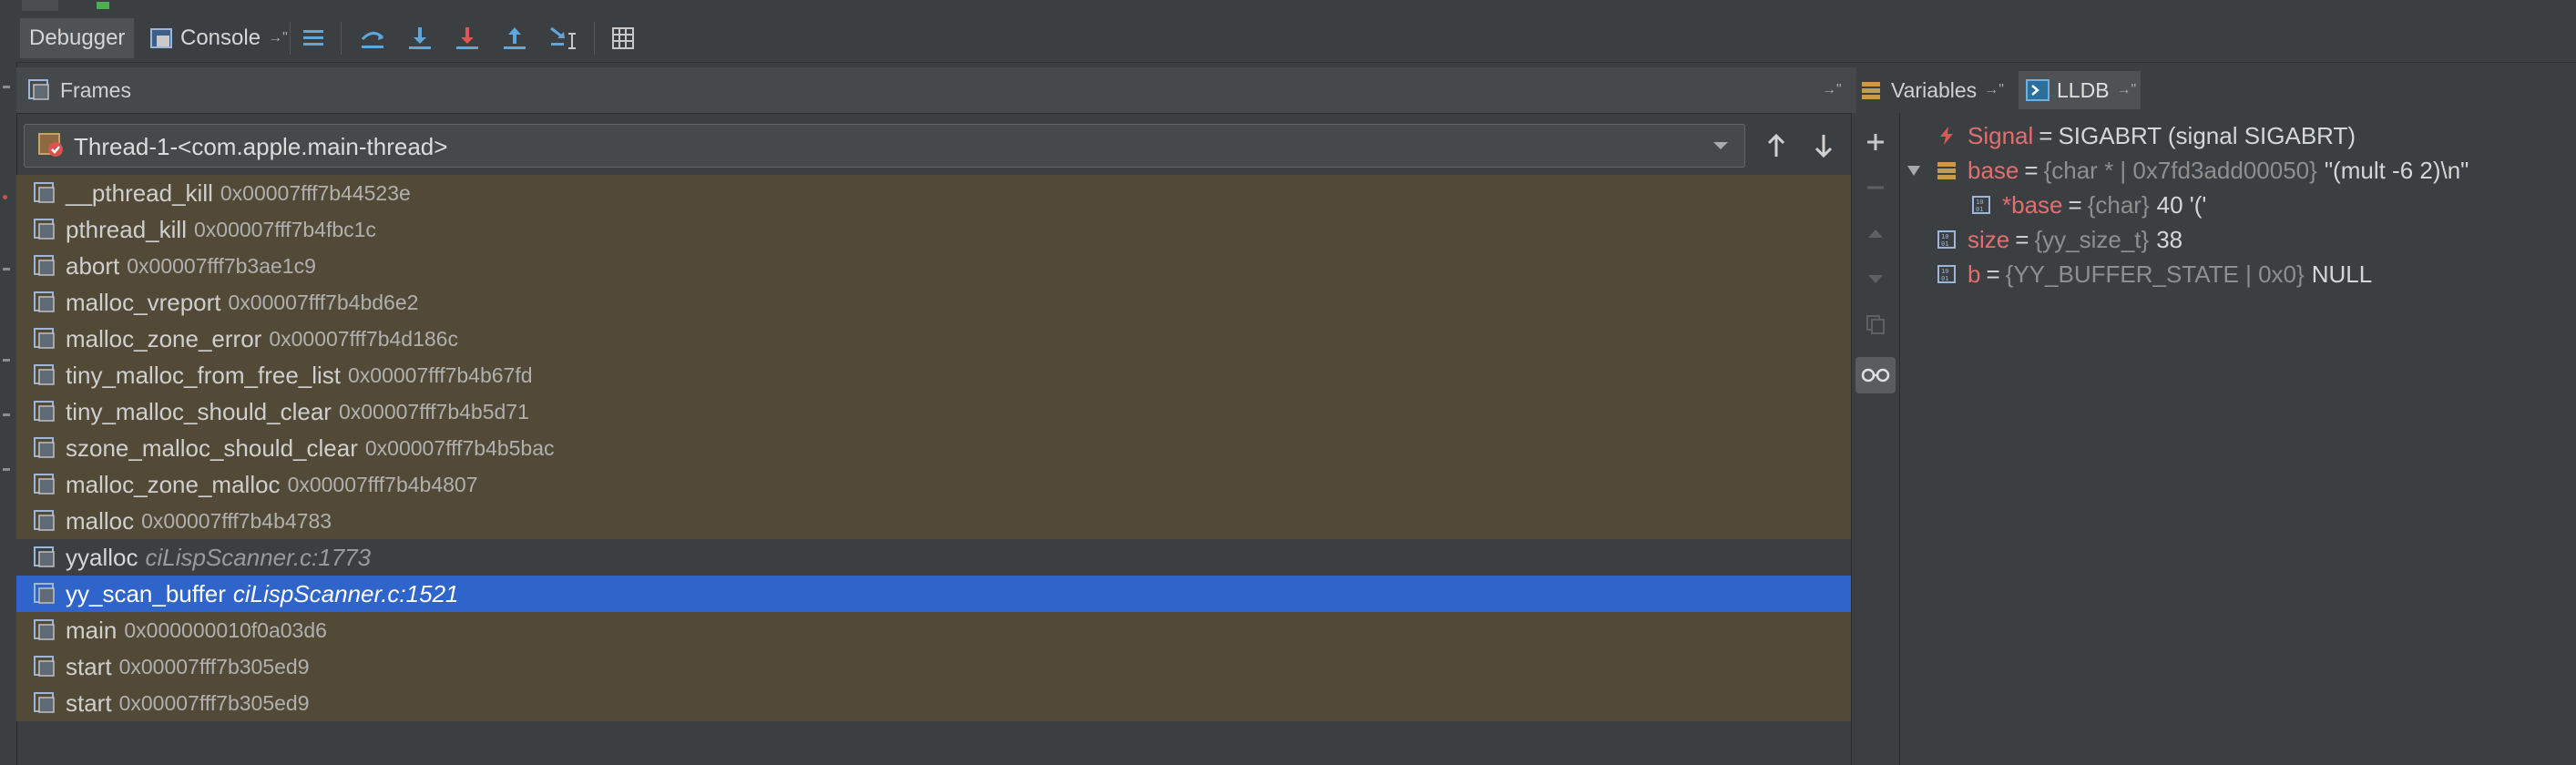 The image size is (2576, 765). Describe the element at coordinates (261, 146) in the screenshot. I see `thread-name: Thread-1-<com.apple.main-thread>` at that location.